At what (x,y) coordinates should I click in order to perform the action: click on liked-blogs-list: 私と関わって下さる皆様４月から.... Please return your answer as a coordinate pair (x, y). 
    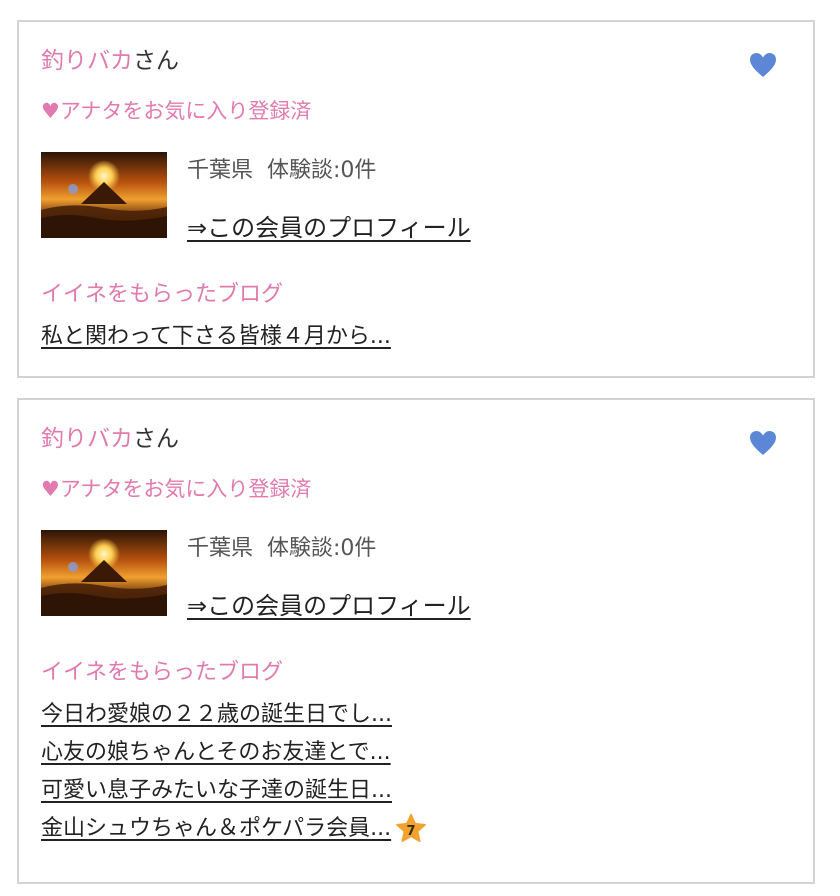
    Looking at the image, I should click on (216, 343).